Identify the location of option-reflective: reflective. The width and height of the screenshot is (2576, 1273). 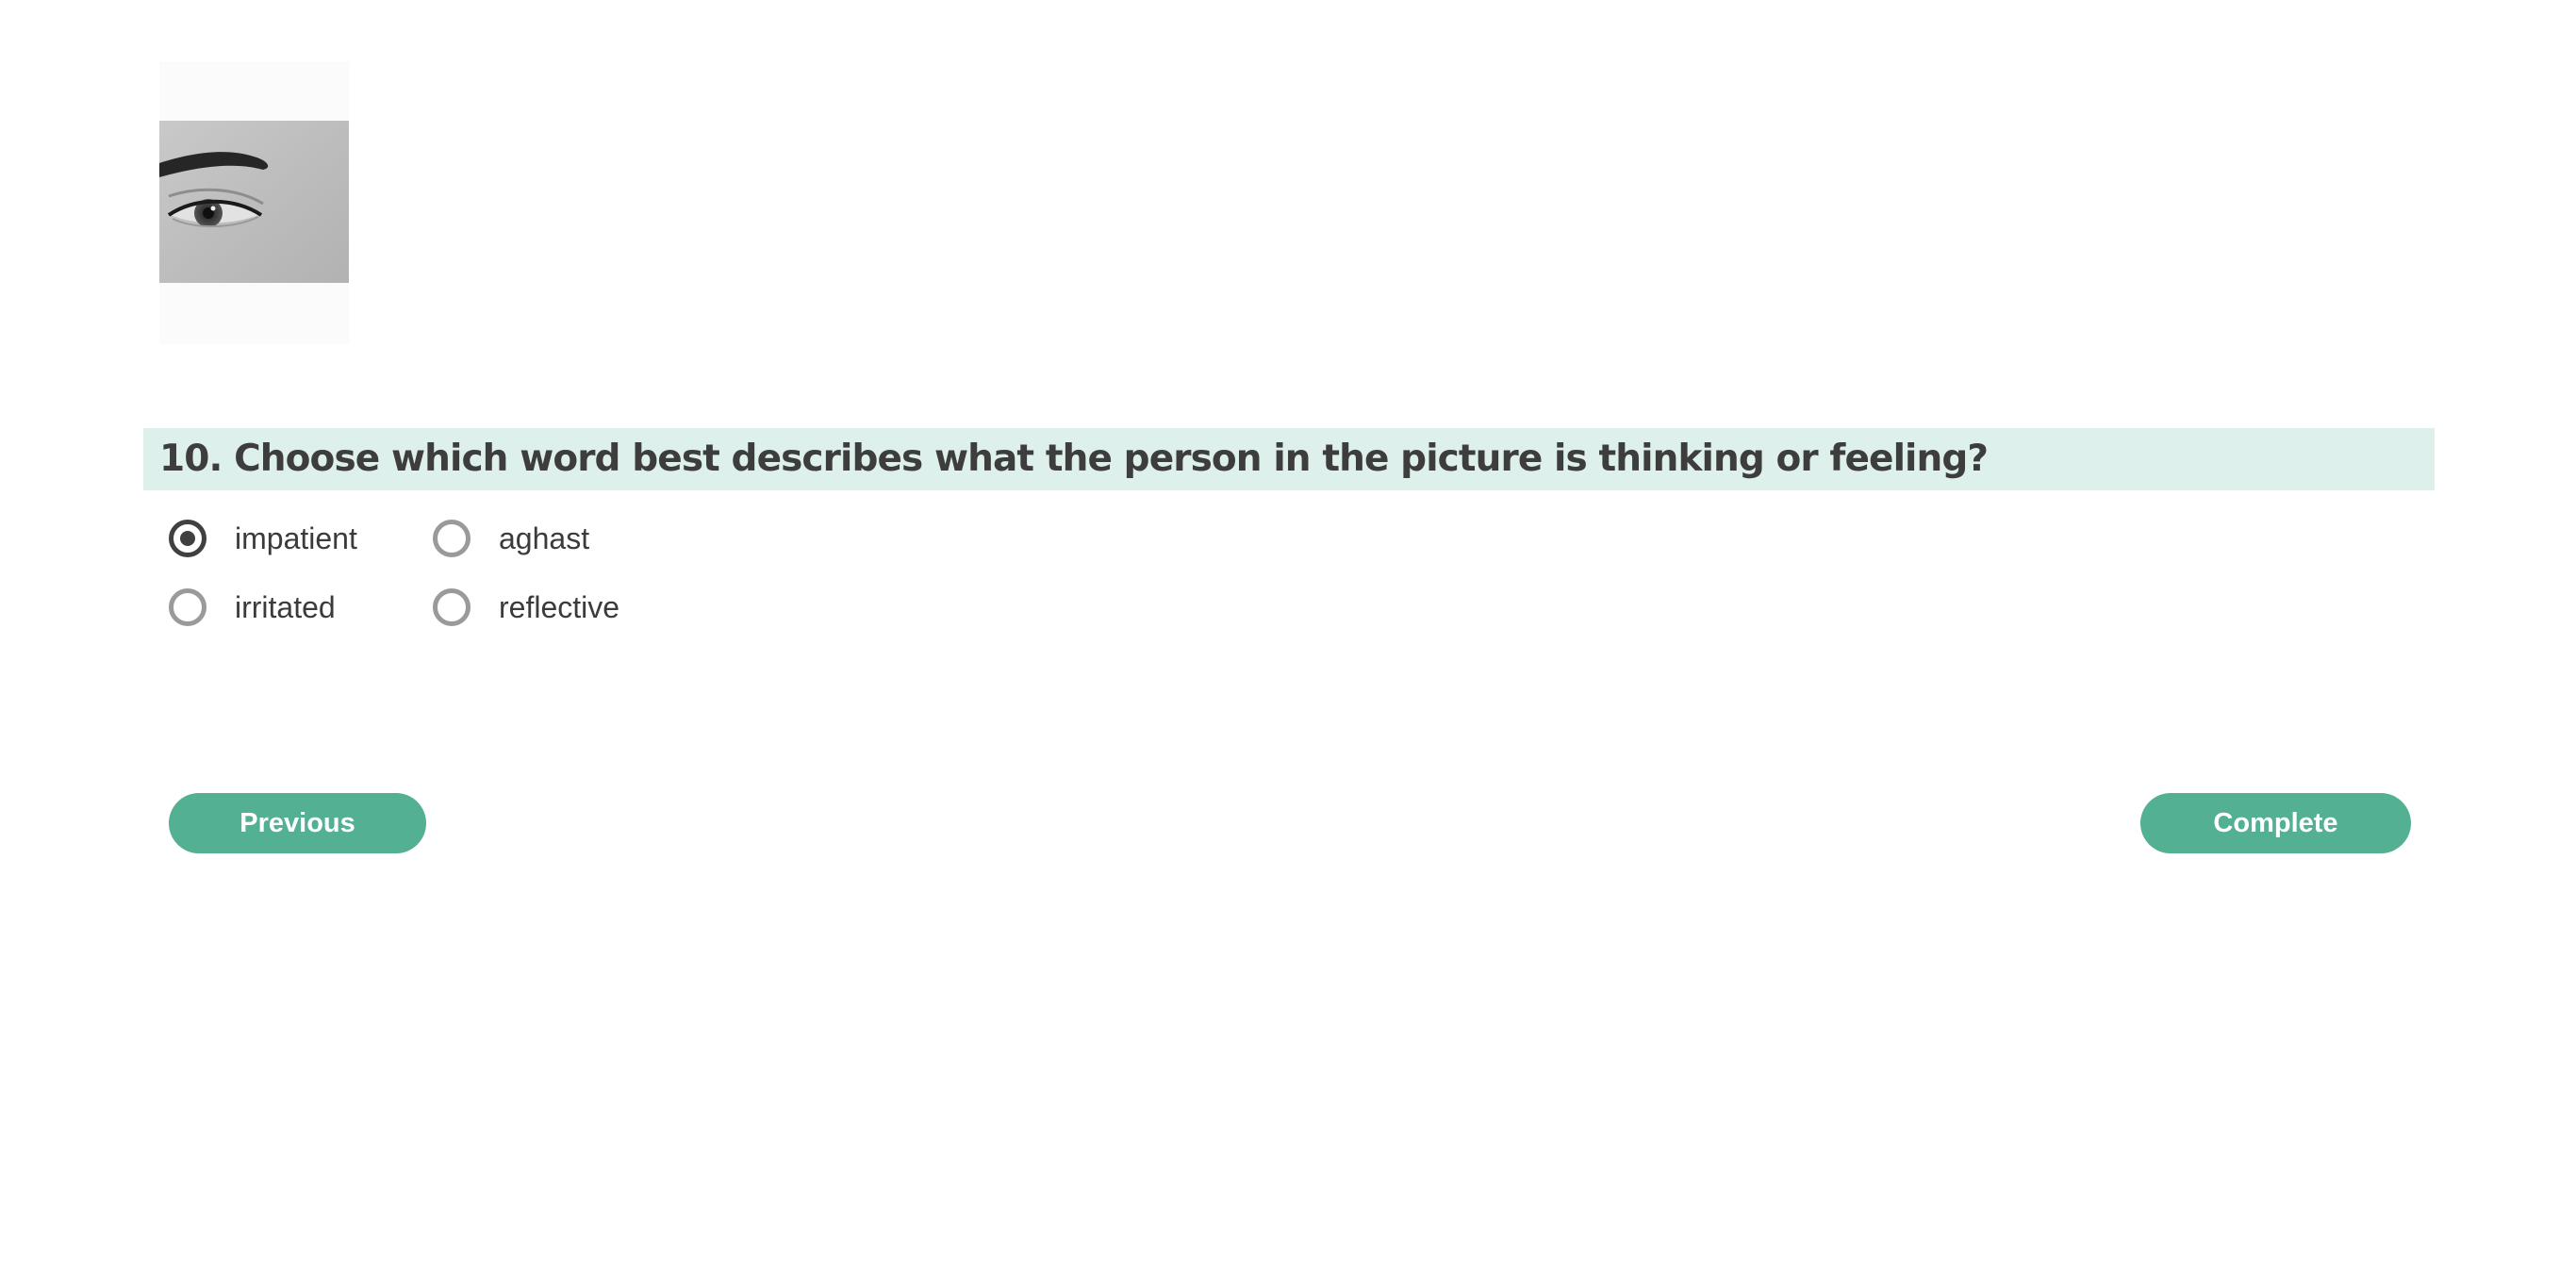
(526, 607).